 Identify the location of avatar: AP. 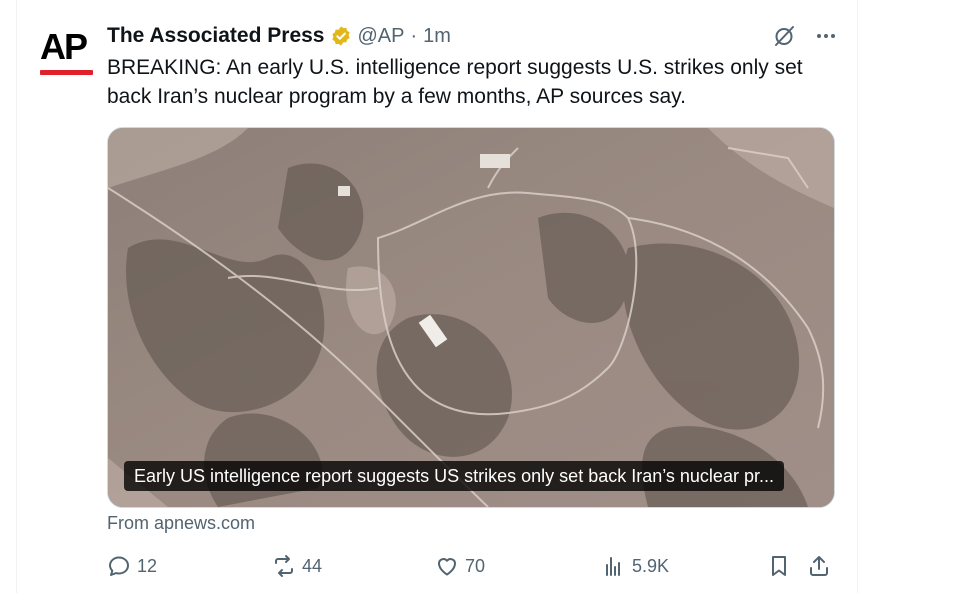
(66, 54).